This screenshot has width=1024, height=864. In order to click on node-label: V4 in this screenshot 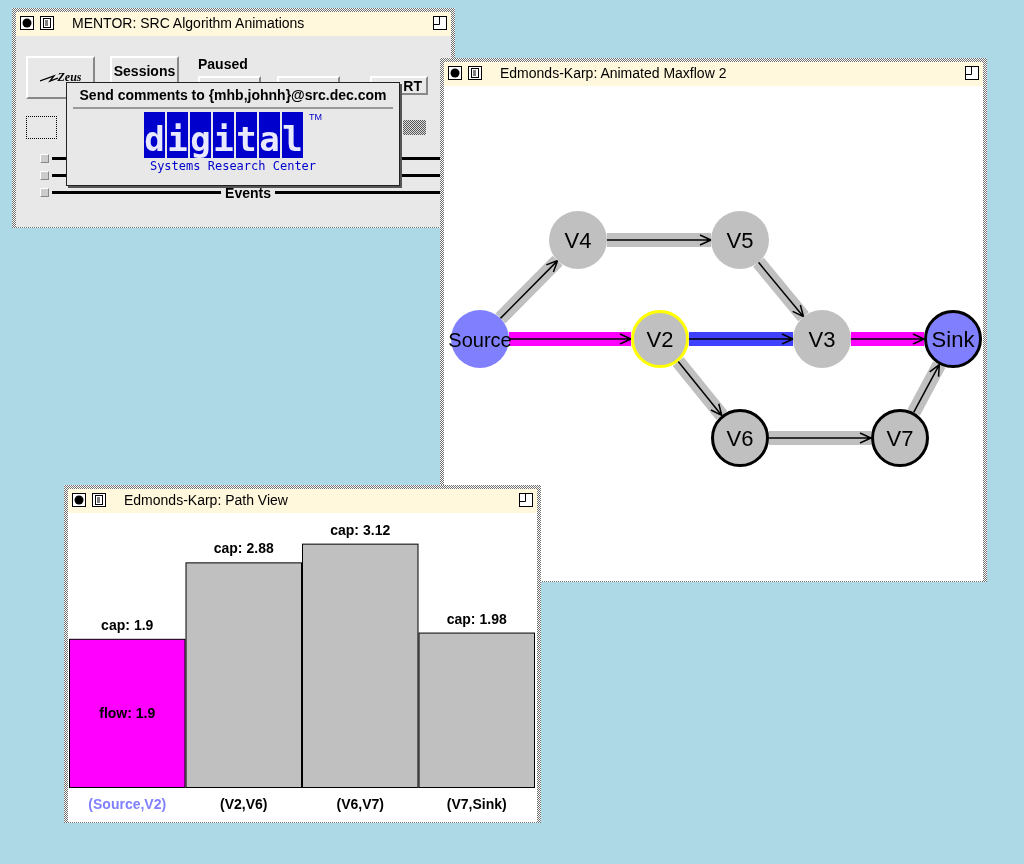, I will do `click(578, 240)`.